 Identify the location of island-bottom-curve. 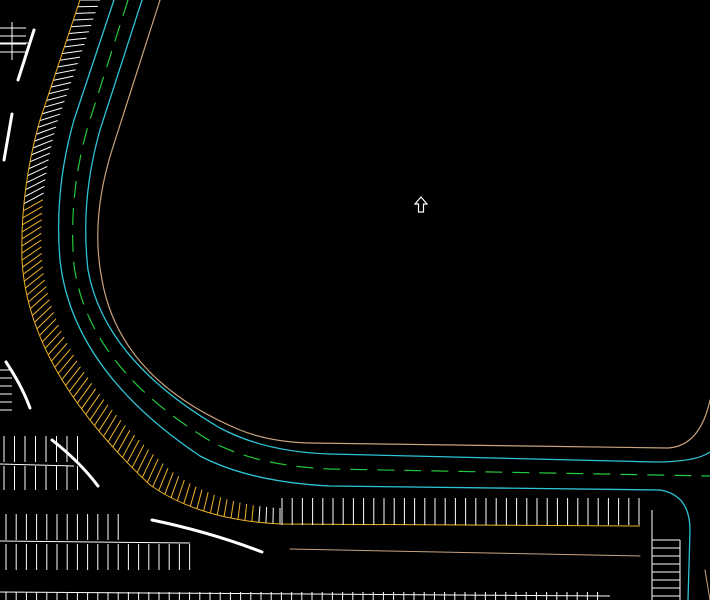
(207, 536).